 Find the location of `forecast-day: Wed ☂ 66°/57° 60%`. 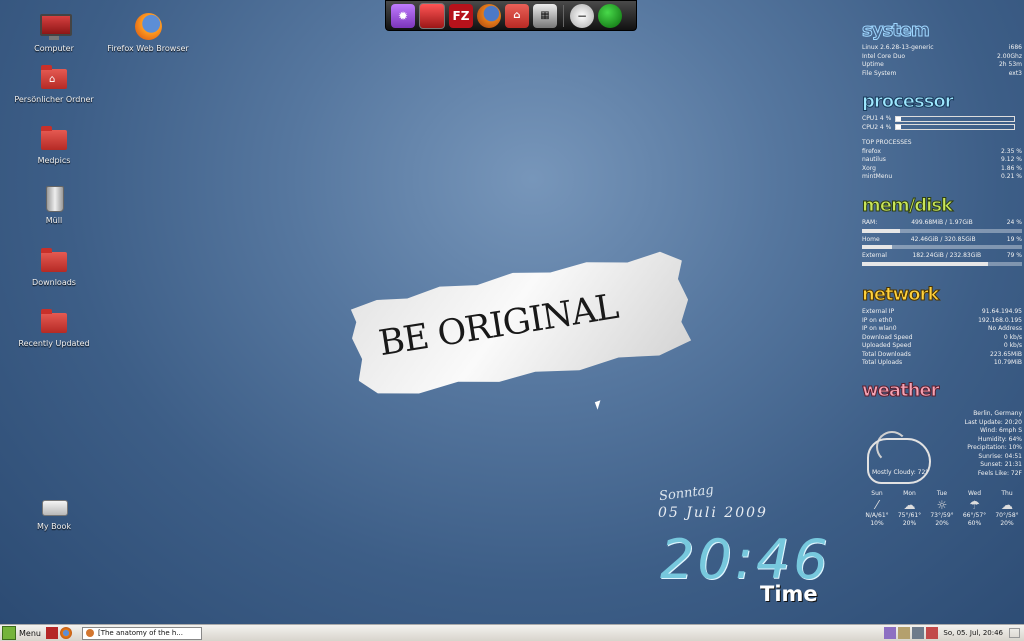

forecast-day: Wed ☂ 66°/57° 60% is located at coordinates (975, 509).